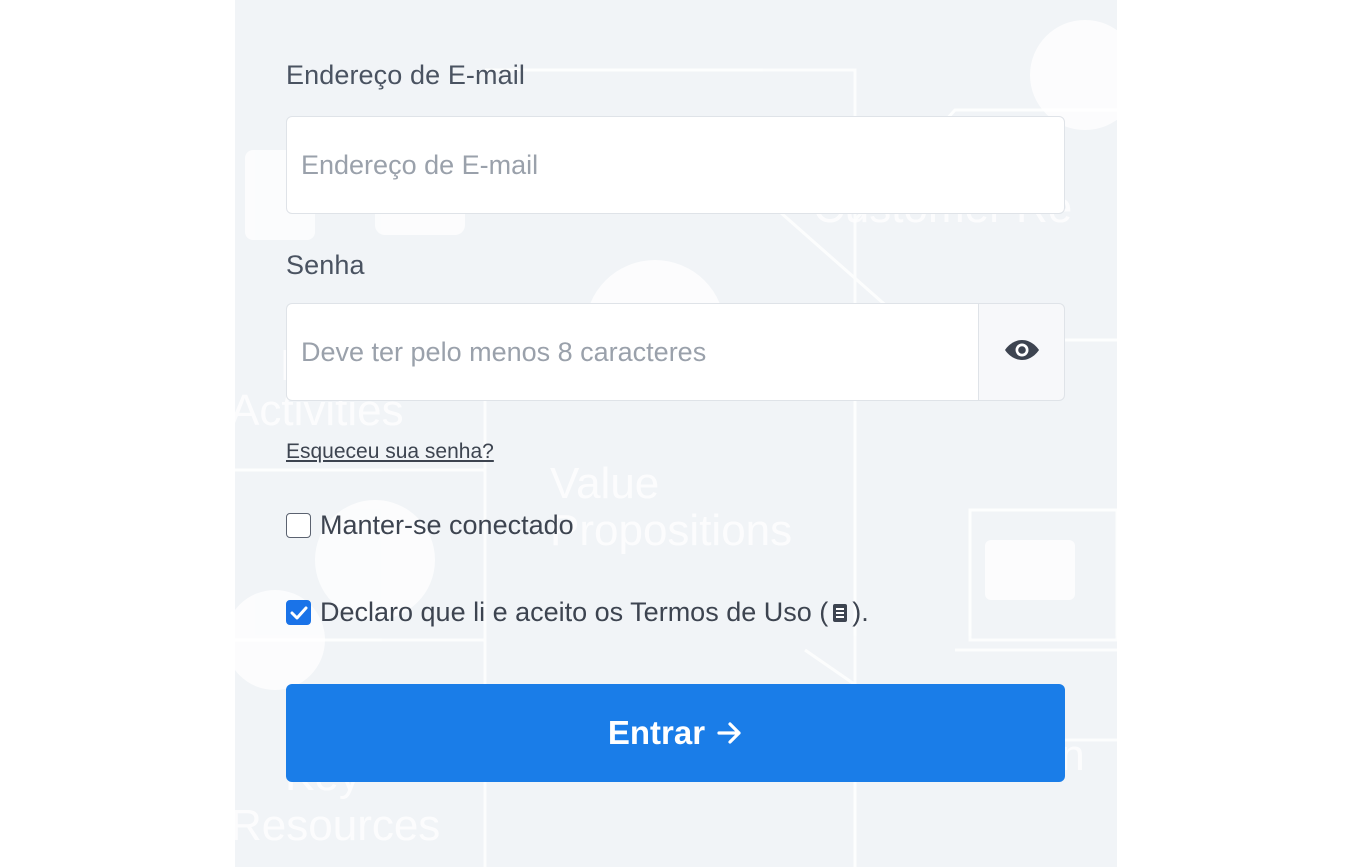  Describe the element at coordinates (840, 613) in the screenshot. I see `document-icon` at that location.